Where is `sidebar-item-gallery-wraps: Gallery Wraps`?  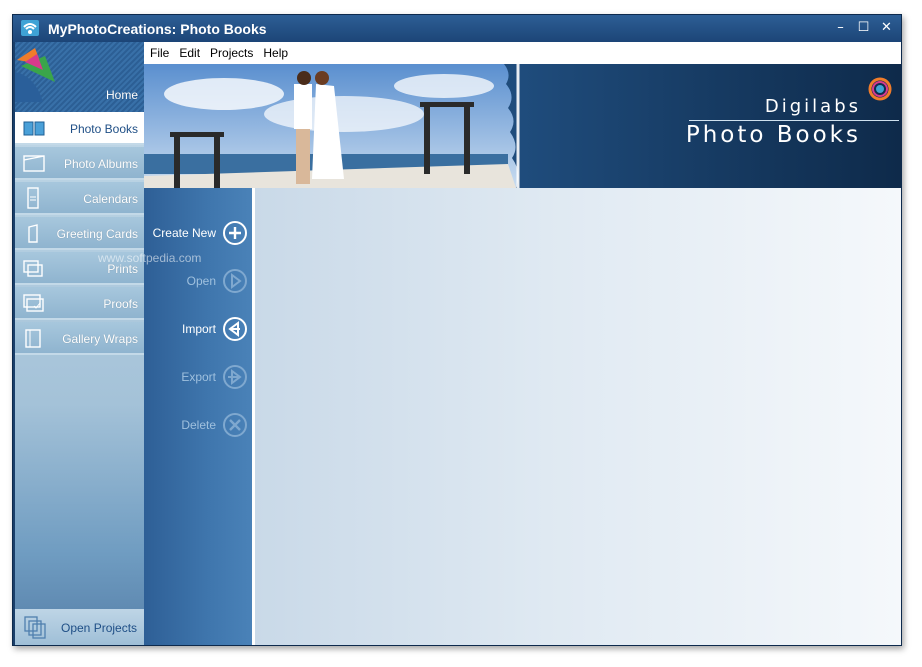 sidebar-item-gallery-wraps: Gallery Wraps is located at coordinates (79, 338).